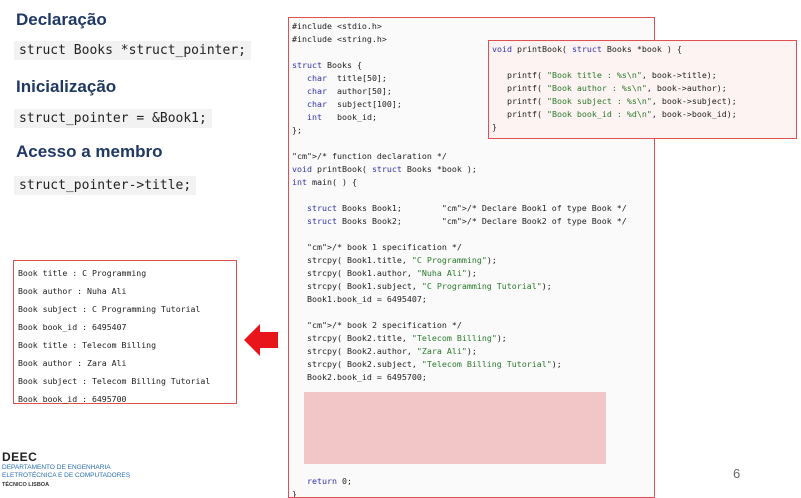  I want to click on code-line: void printBook( struct Books *book );, so click(384, 169).